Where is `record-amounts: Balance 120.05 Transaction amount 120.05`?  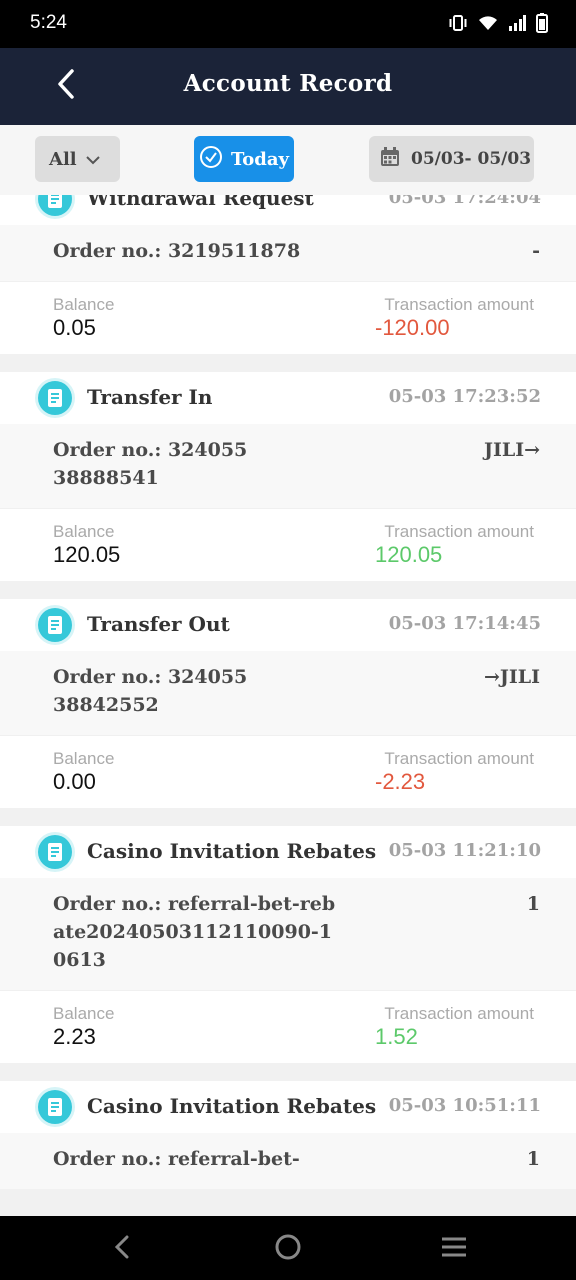 record-amounts: Balance 120.05 Transaction amount 120.05 is located at coordinates (288, 544).